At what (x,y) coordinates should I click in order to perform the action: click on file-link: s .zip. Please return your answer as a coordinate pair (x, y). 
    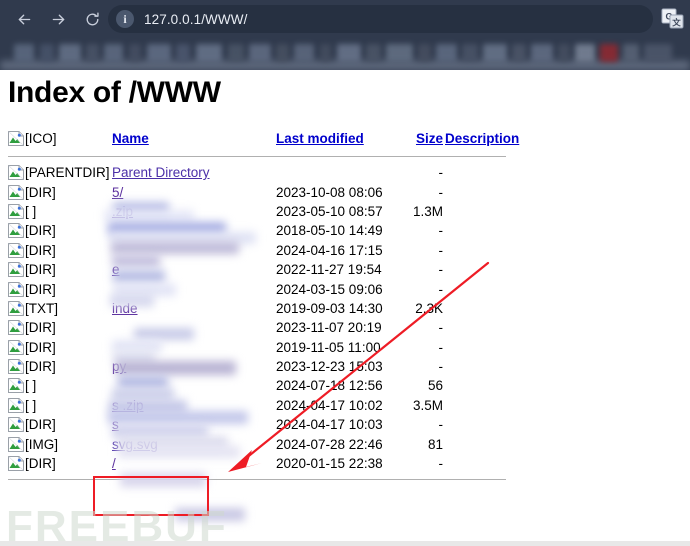
    Looking at the image, I should click on (128, 405).